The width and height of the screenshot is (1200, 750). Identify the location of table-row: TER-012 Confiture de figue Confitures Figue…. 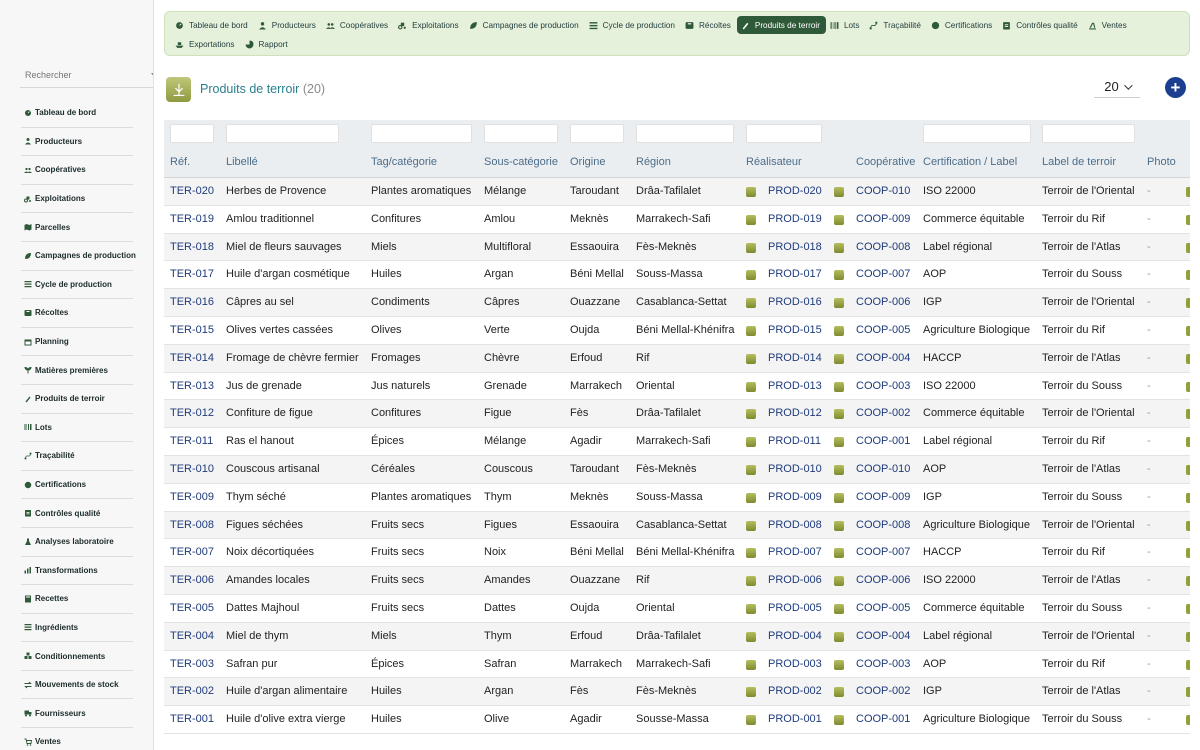
(677, 414).